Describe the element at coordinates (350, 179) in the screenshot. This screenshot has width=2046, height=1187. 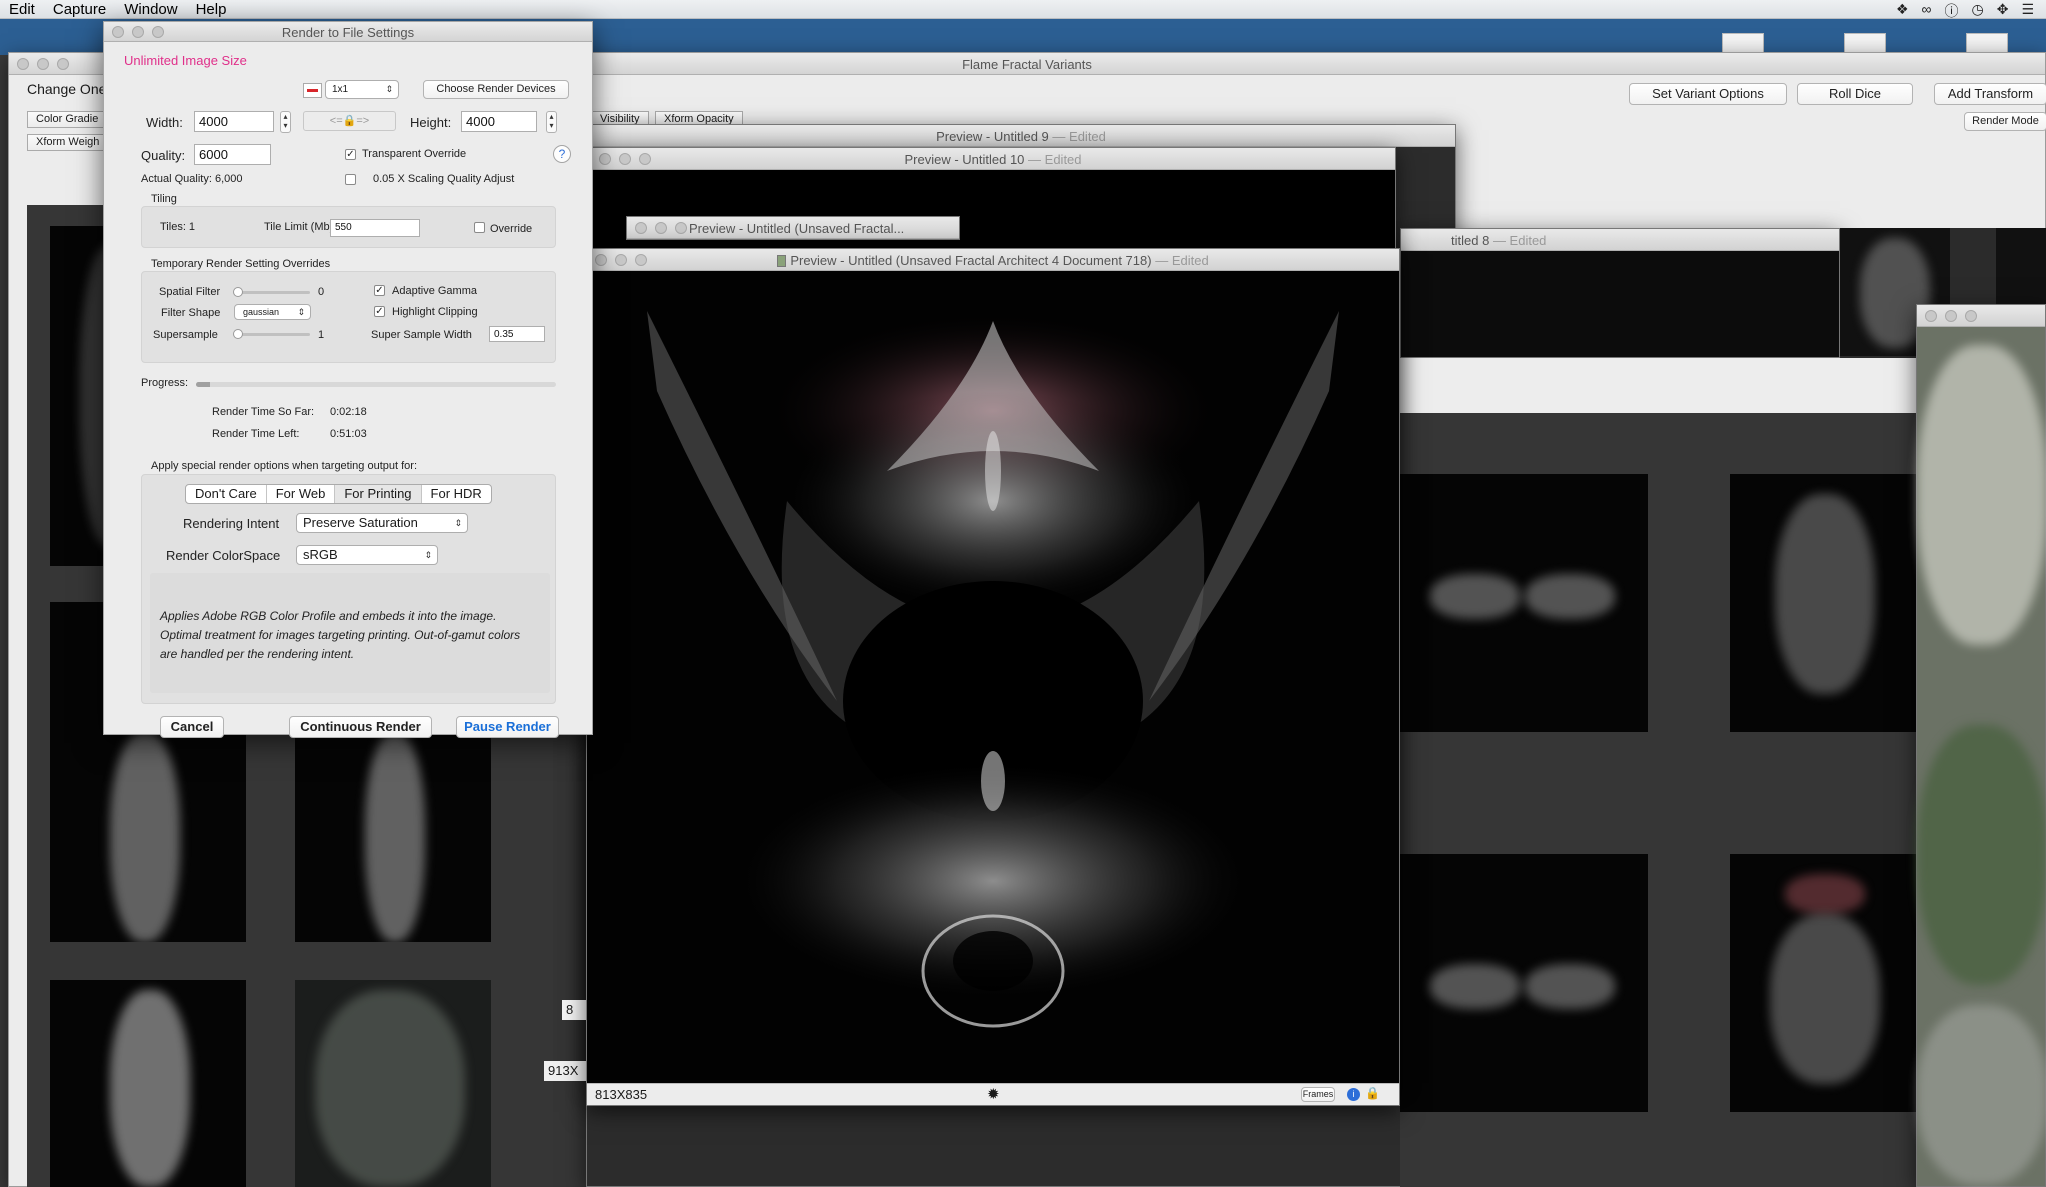
I see `scaling-adjust-checkbox` at that location.